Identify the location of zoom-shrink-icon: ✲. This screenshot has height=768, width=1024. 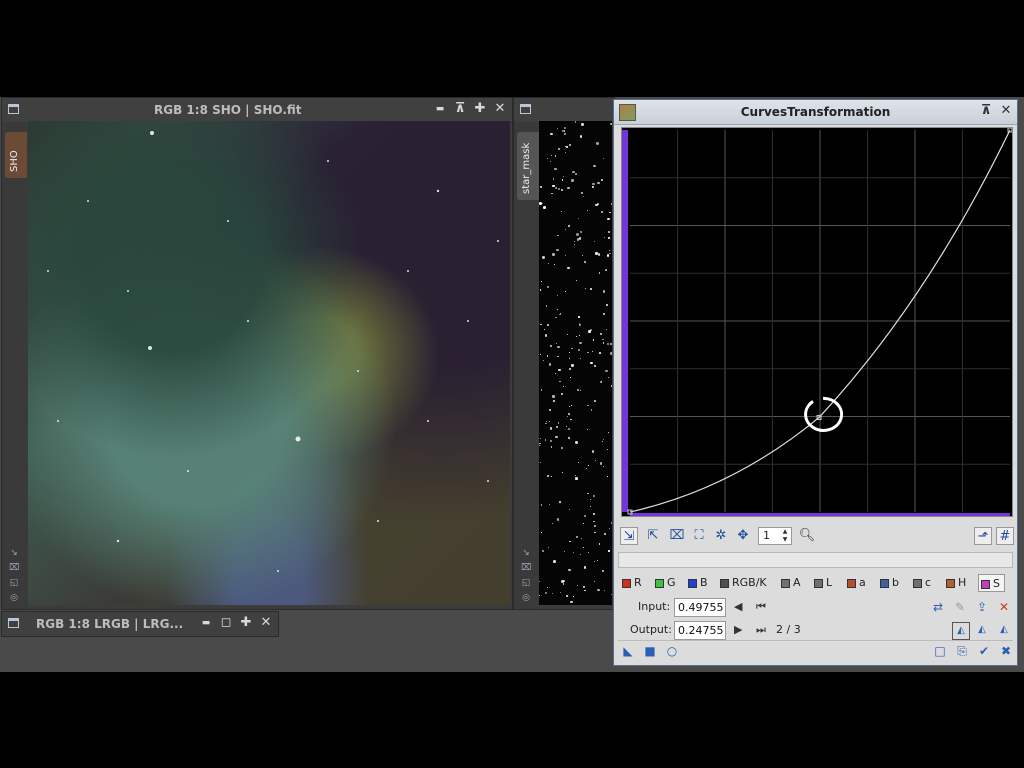
(721, 536).